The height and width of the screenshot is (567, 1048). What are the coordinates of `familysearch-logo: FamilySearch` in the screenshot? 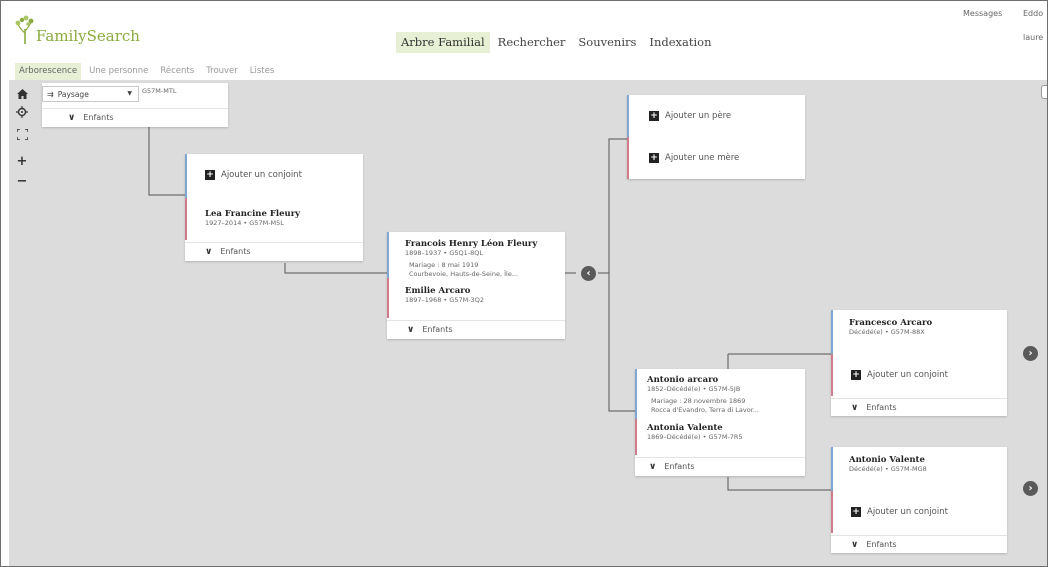 It's located at (77, 30).